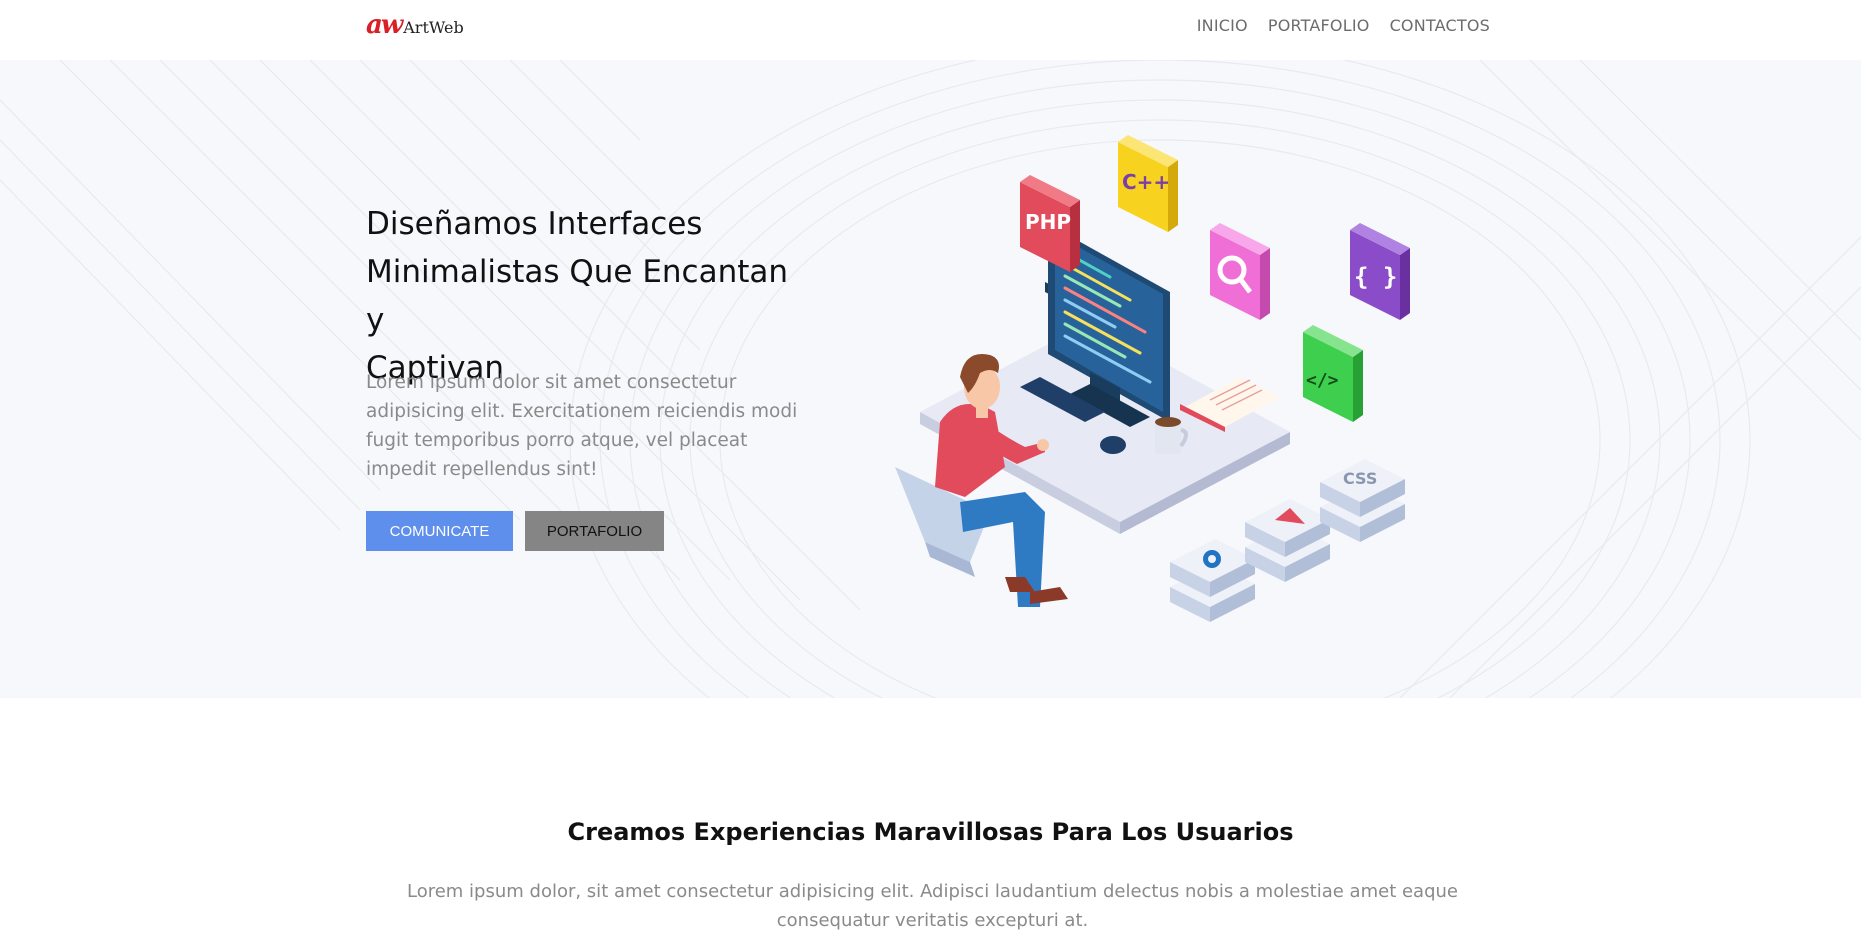 Image resolution: width=1861 pixels, height=951 pixels. I want to click on logo-mark: aw, so click(384, 25).